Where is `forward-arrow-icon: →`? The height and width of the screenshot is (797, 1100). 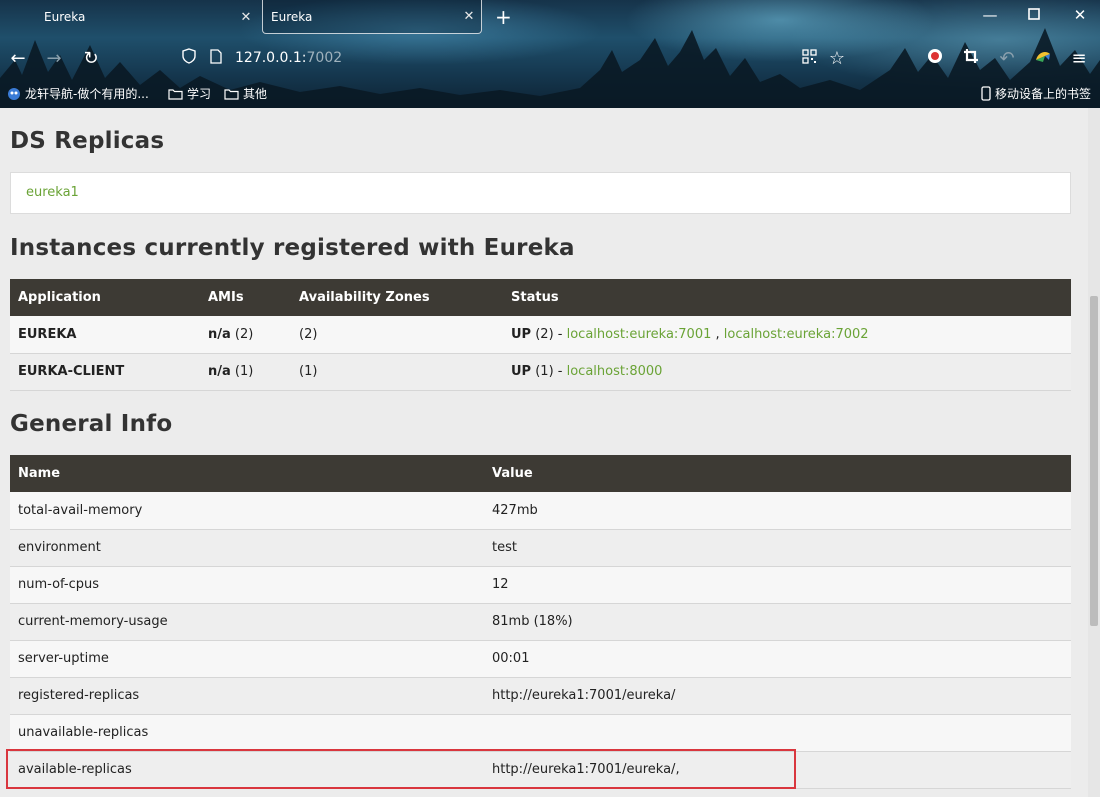 forward-arrow-icon: → is located at coordinates (54, 59).